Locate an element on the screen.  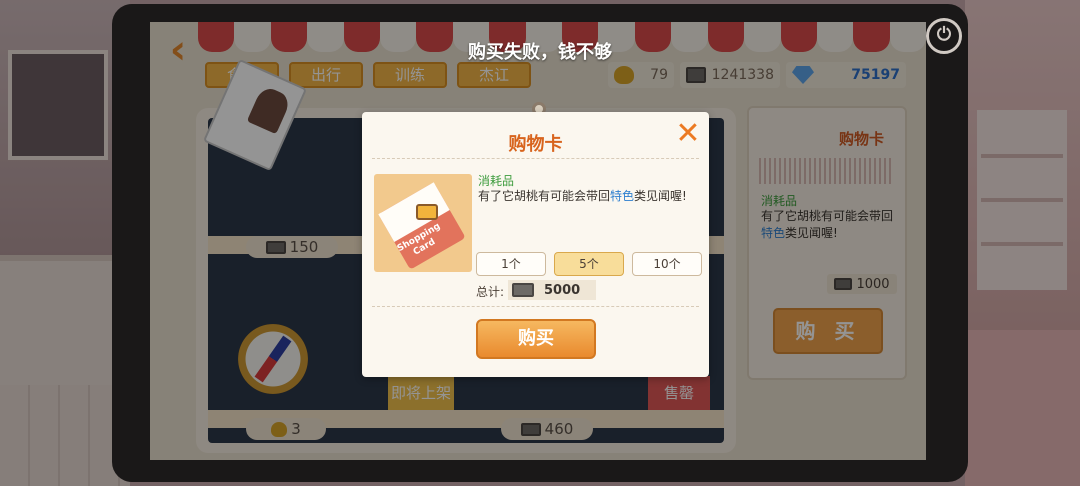
item-description: 有了它胡桃有可能会带回特色类见闻喔! is located at coordinates (582, 196).